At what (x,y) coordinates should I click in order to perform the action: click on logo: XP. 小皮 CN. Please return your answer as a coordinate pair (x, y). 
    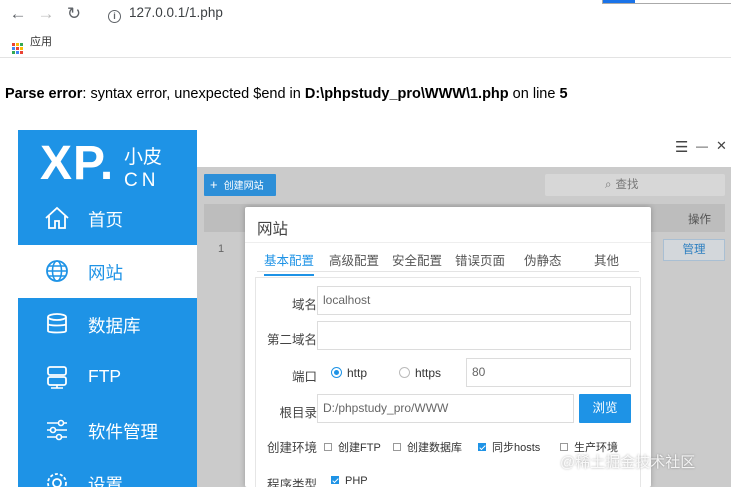
    Looking at the image, I should click on (101, 163).